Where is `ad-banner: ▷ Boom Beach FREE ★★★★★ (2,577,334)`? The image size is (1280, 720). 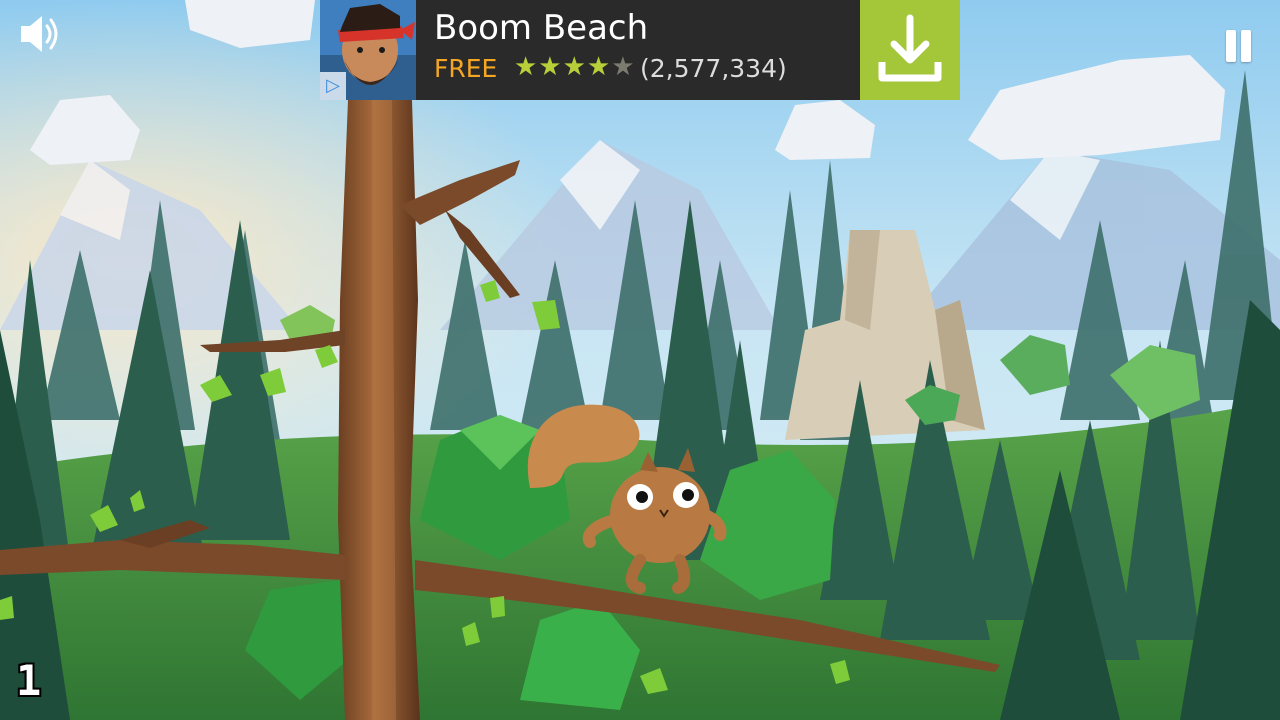
ad-banner: ▷ Boom Beach FREE ★★★★★ (2,577,334) is located at coordinates (640, 50).